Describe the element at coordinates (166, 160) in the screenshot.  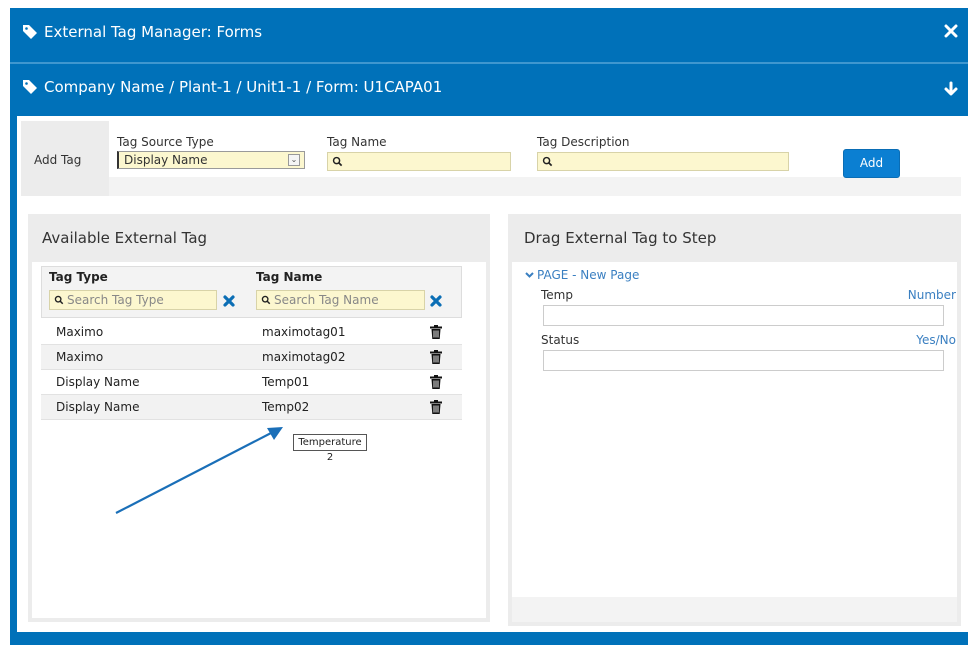
I see `tag-source-type-value: Display Name` at that location.